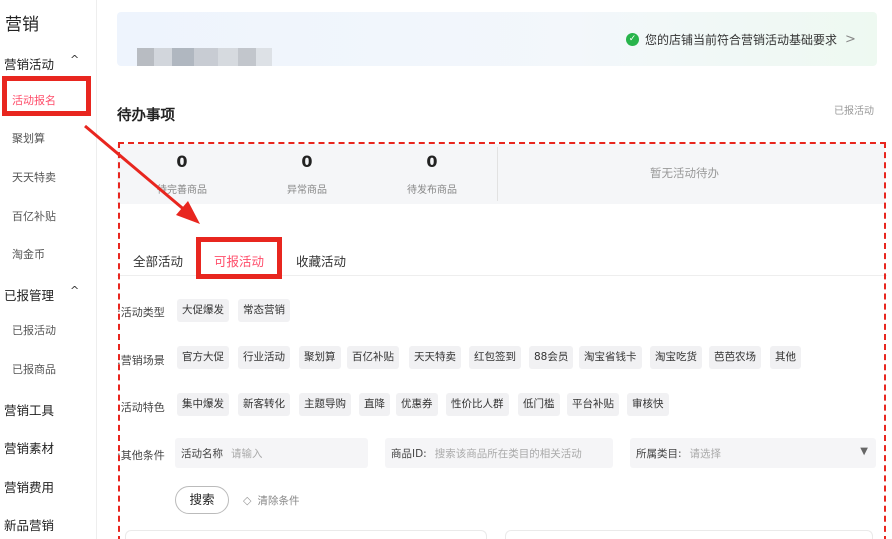  I want to click on filter-tag: 淘宝省钱卡, so click(610, 357).